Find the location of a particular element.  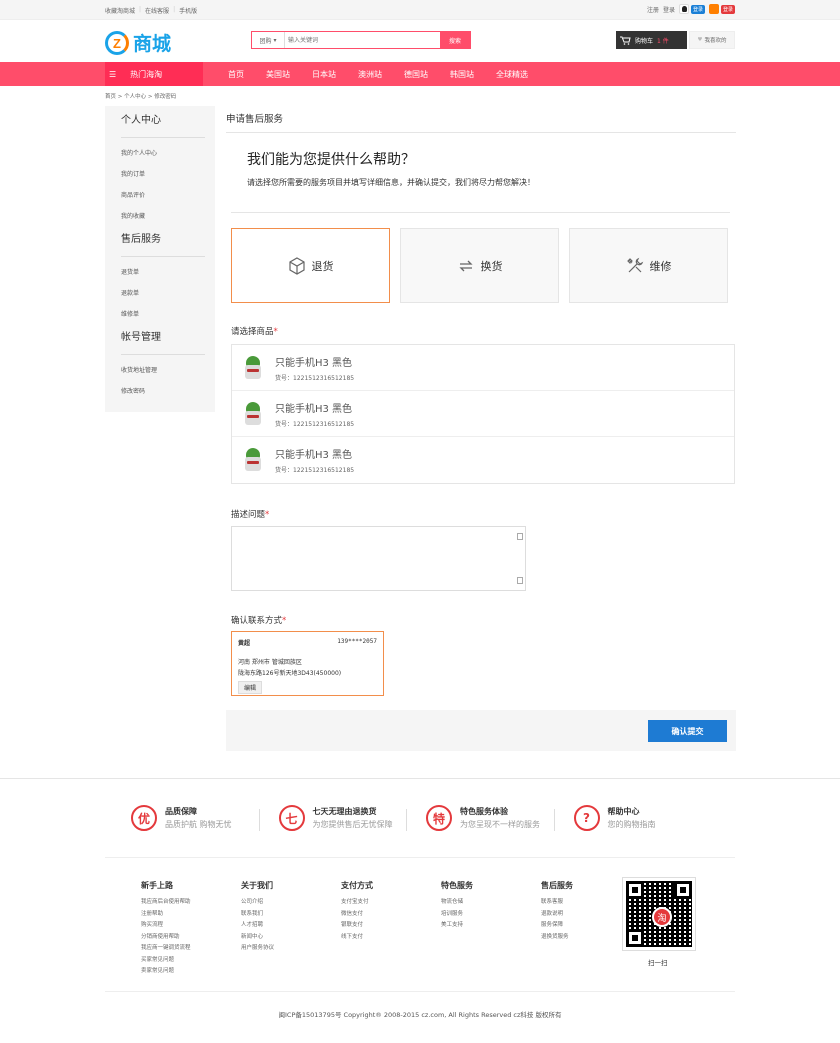

site-logo: Z 商城 is located at coordinates (138, 42).